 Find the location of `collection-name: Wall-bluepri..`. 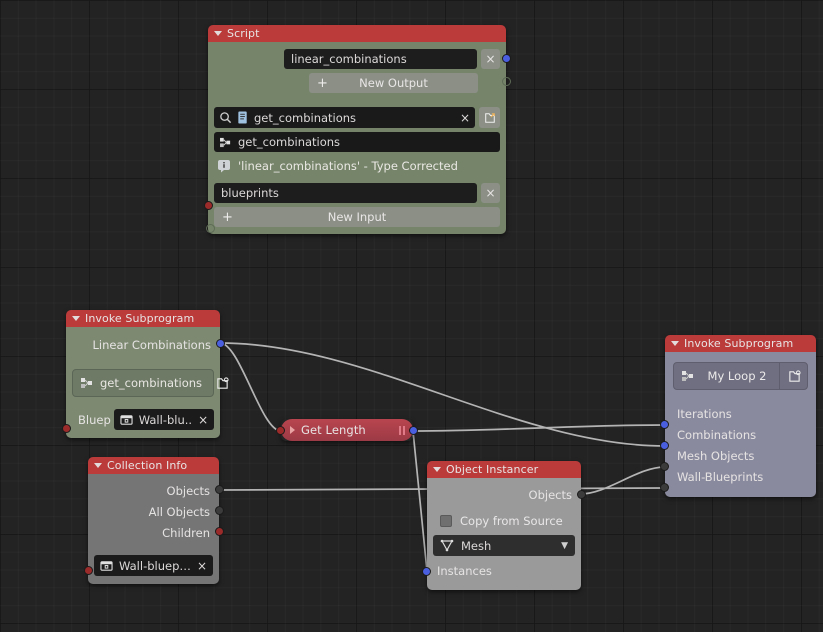

collection-name: Wall-bluepri.. is located at coordinates (155, 565).